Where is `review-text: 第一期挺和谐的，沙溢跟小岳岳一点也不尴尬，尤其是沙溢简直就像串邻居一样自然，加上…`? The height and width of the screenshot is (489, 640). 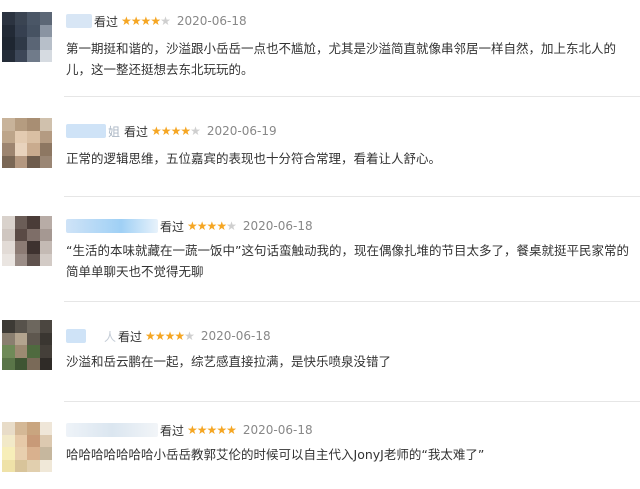 review-text: 第一期挺和谐的，沙溢跟小岳岳一点也不尴尬，尤其是沙溢简直就像串邻居一样自然，加上… is located at coordinates (341, 59).